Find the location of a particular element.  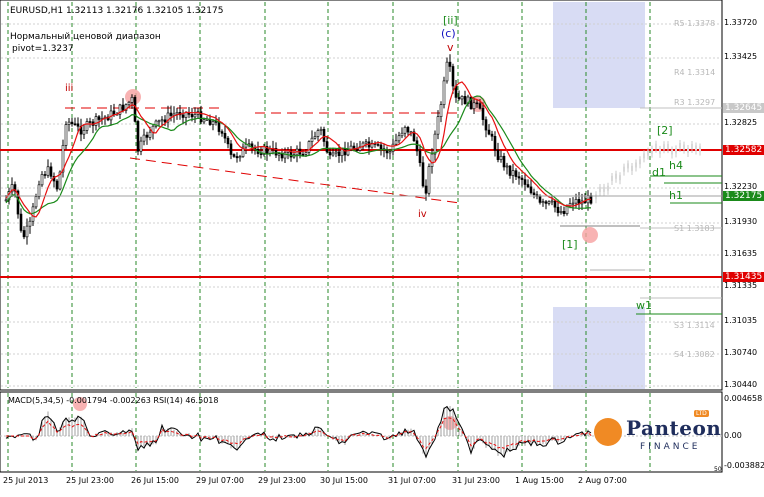

time-tick-label: 25 Jul 23:00 is located at coordinates (90, 480).